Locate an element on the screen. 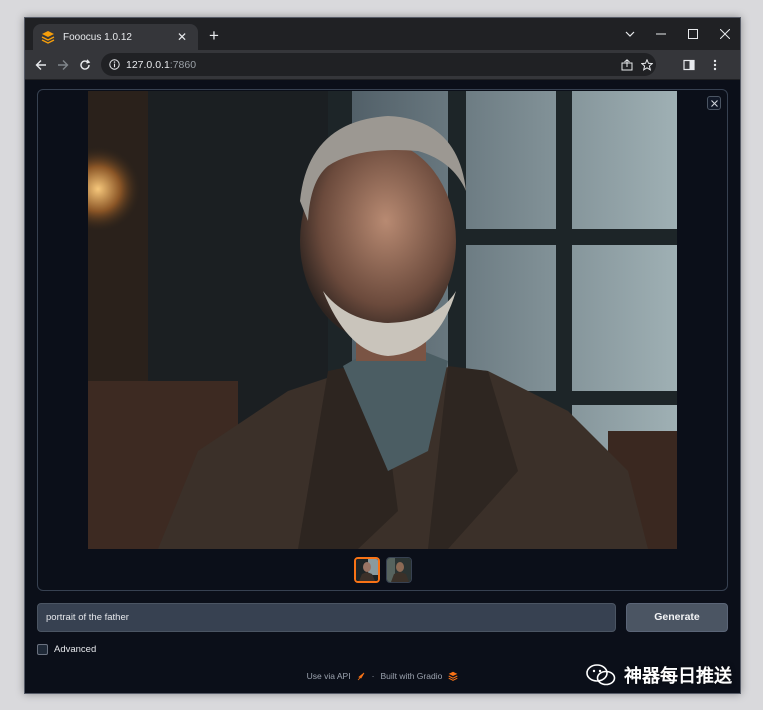 The height and width of the screenshot is (710, 763). url-port: :7860 is located at coordinates (183, 64).